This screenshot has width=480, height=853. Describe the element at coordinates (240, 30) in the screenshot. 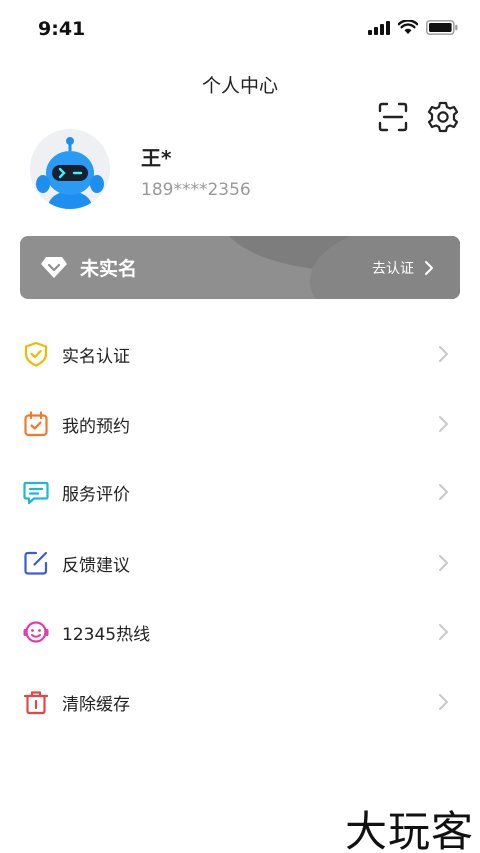

I see `status-bar: 9:41` at that location.